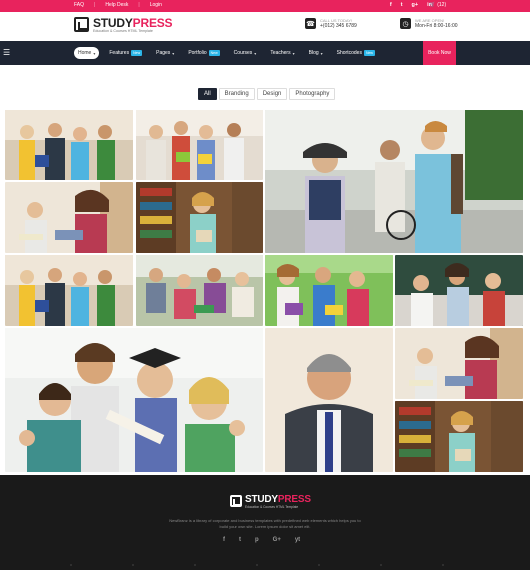 The width and height of the screenshot is (530, 570). Describe the element at coordinates (405, 23) in the screenshot. I see `clock-icon: ◷` at that location.